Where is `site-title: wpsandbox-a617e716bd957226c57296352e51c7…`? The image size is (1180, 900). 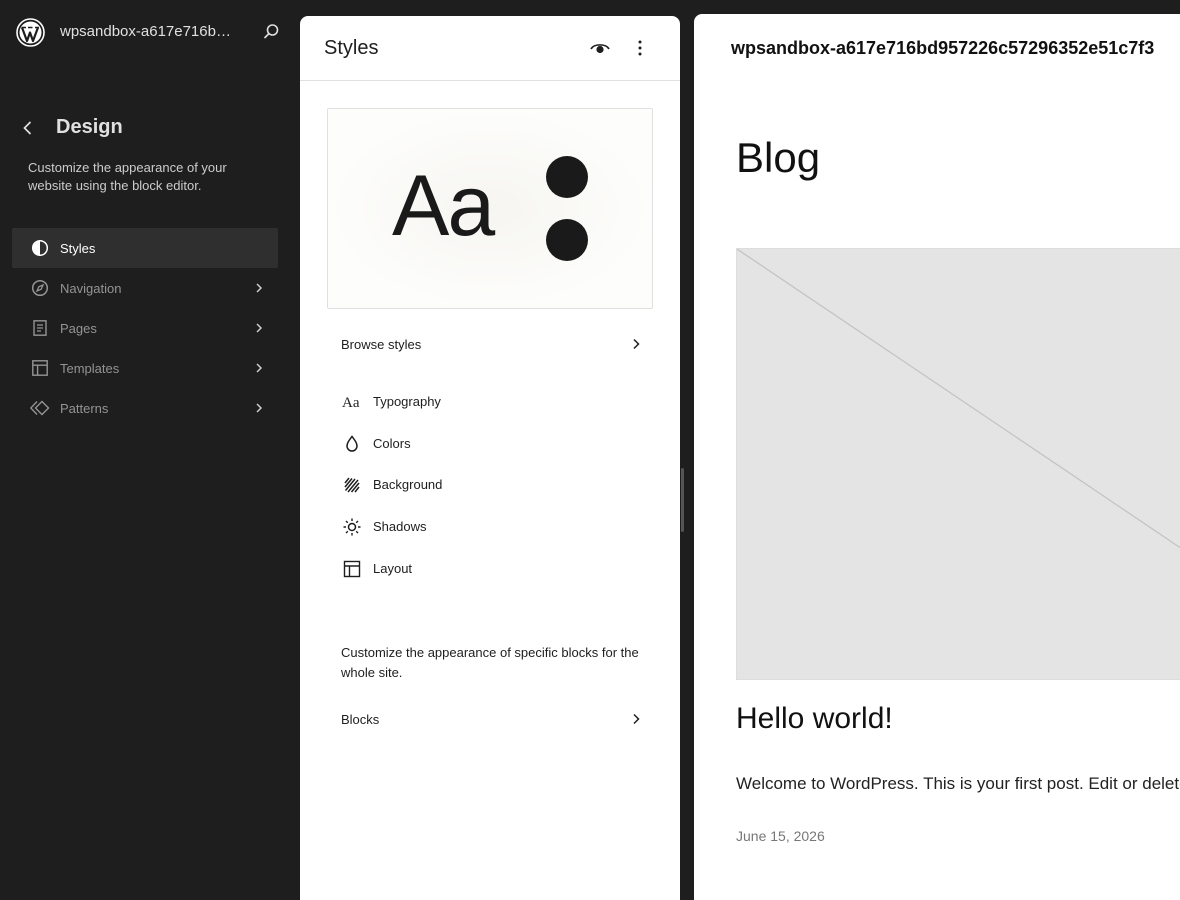
site-title: wpsandbox-a617e716bd957226c57296352e51c7… is located at coordinates (148, 31).